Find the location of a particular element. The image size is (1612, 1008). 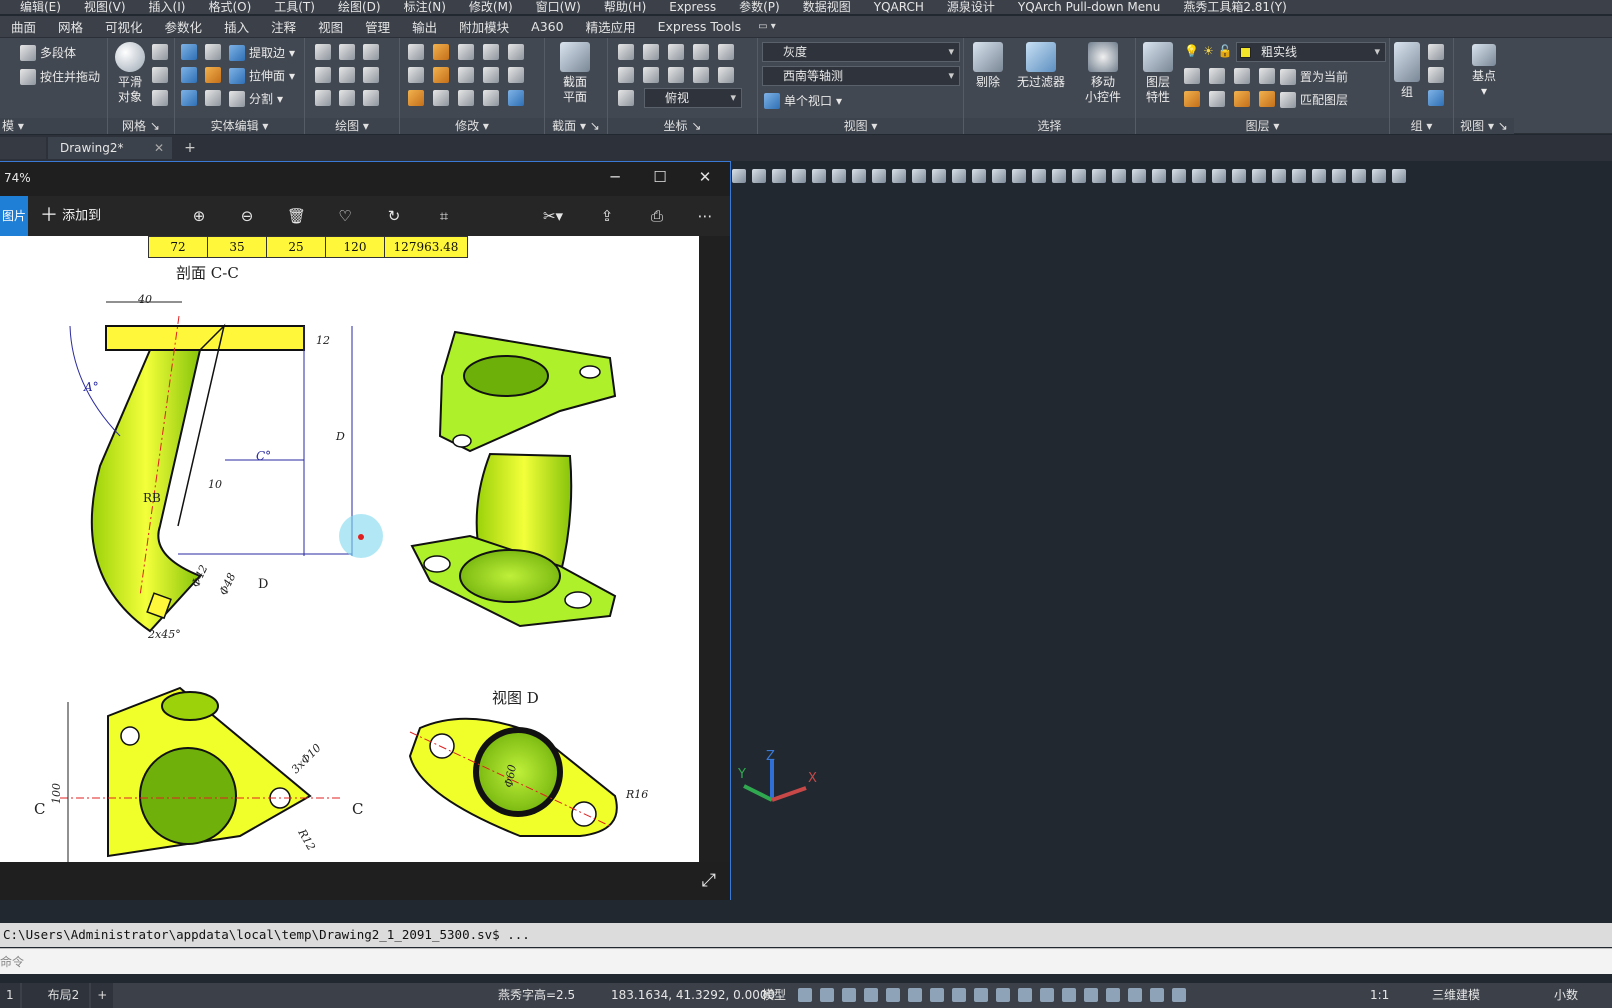

box-icon is located at coordinates (739, 176).